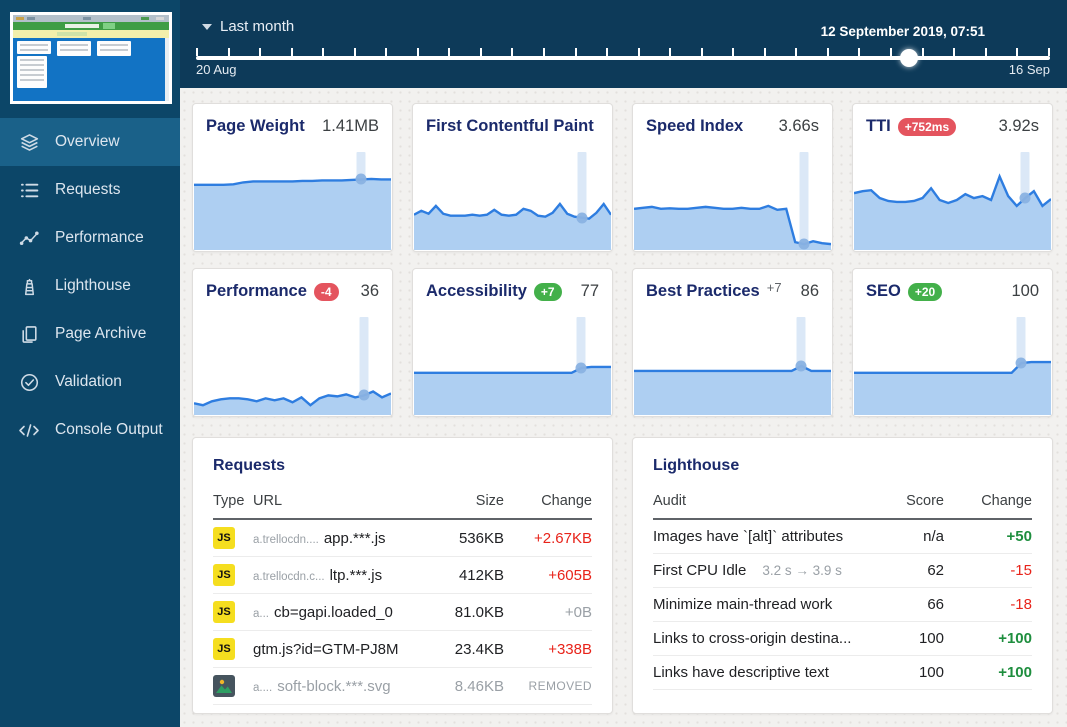 This screenshot has width=1067, height=727. What do you see at coordinates (952, 177) in the screenshot?
I see `metric-card-tti: TTI +752ms 3.92s` at bounding box center [952, 177].